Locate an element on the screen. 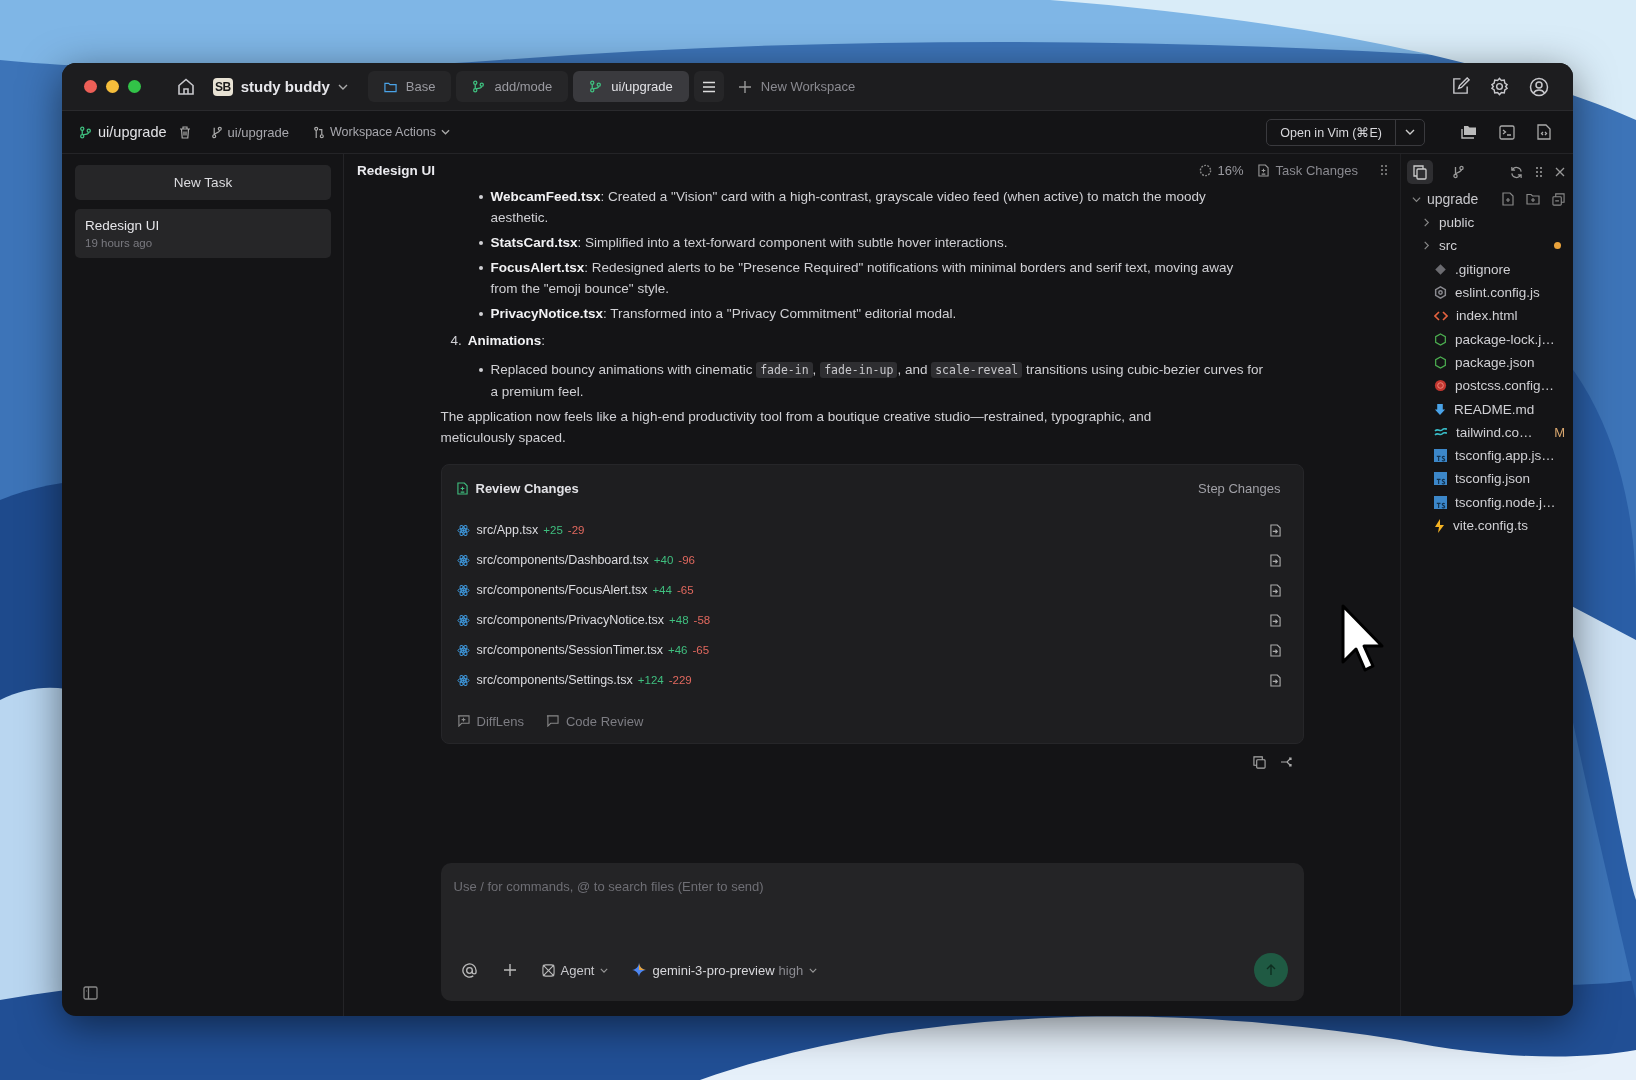  model-selector: gemini-3-pro-preview high is located at coordinates (725, 970).